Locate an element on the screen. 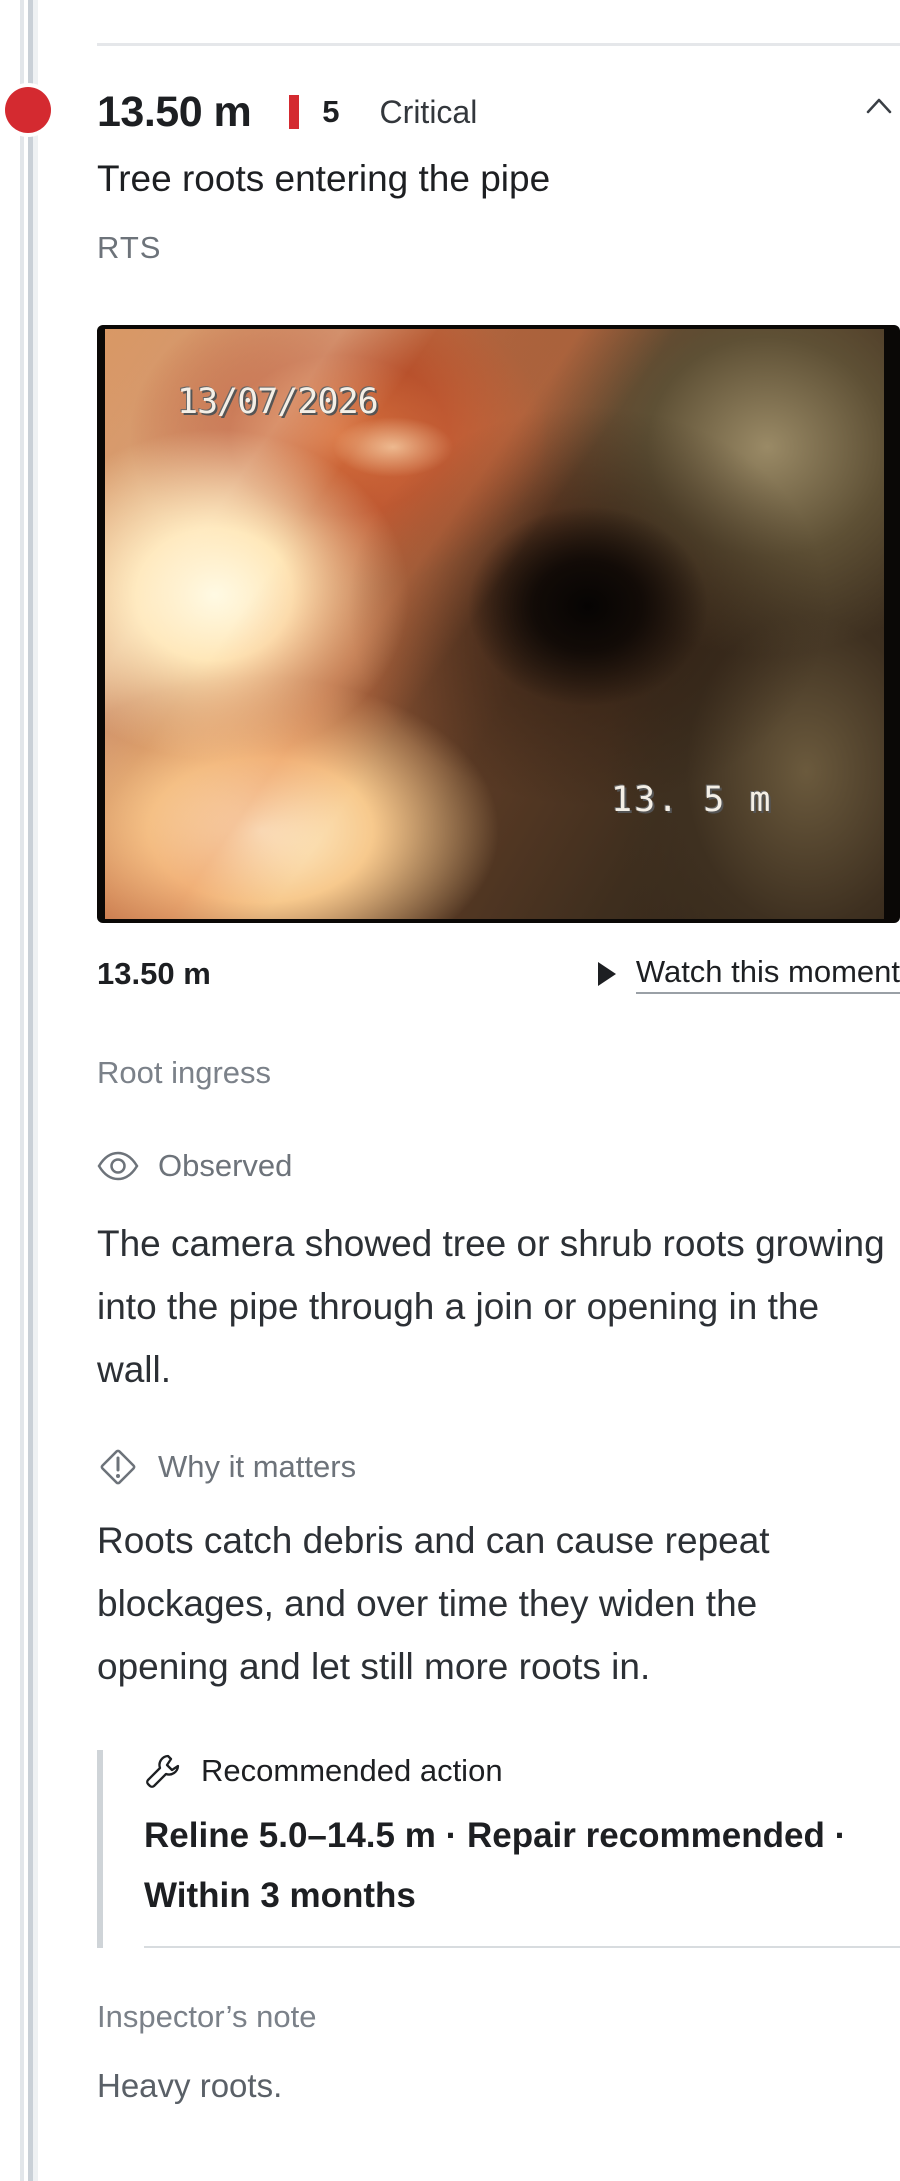 The width and height of the screenshot is (900, 2181). severity-number: 5 is located at coordinates (331, 111).